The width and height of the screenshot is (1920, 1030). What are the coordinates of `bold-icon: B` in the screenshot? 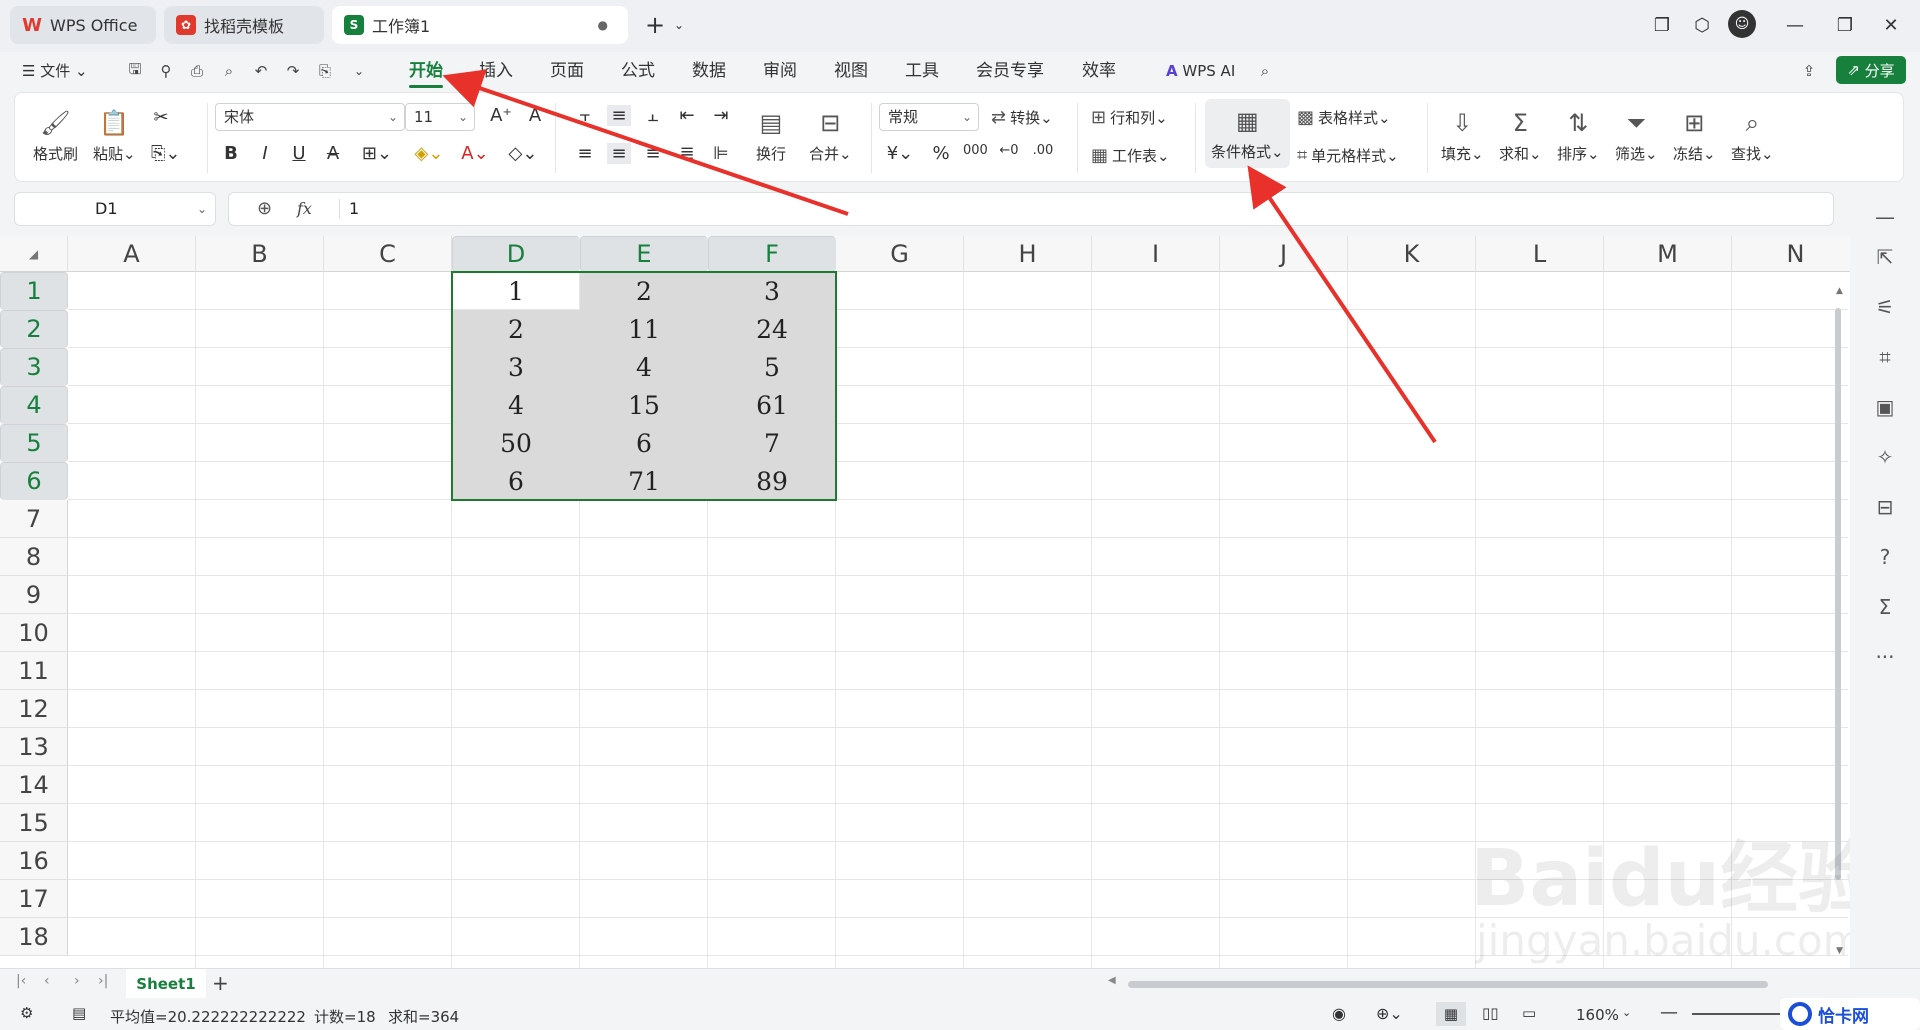 It's located at (231, 153).